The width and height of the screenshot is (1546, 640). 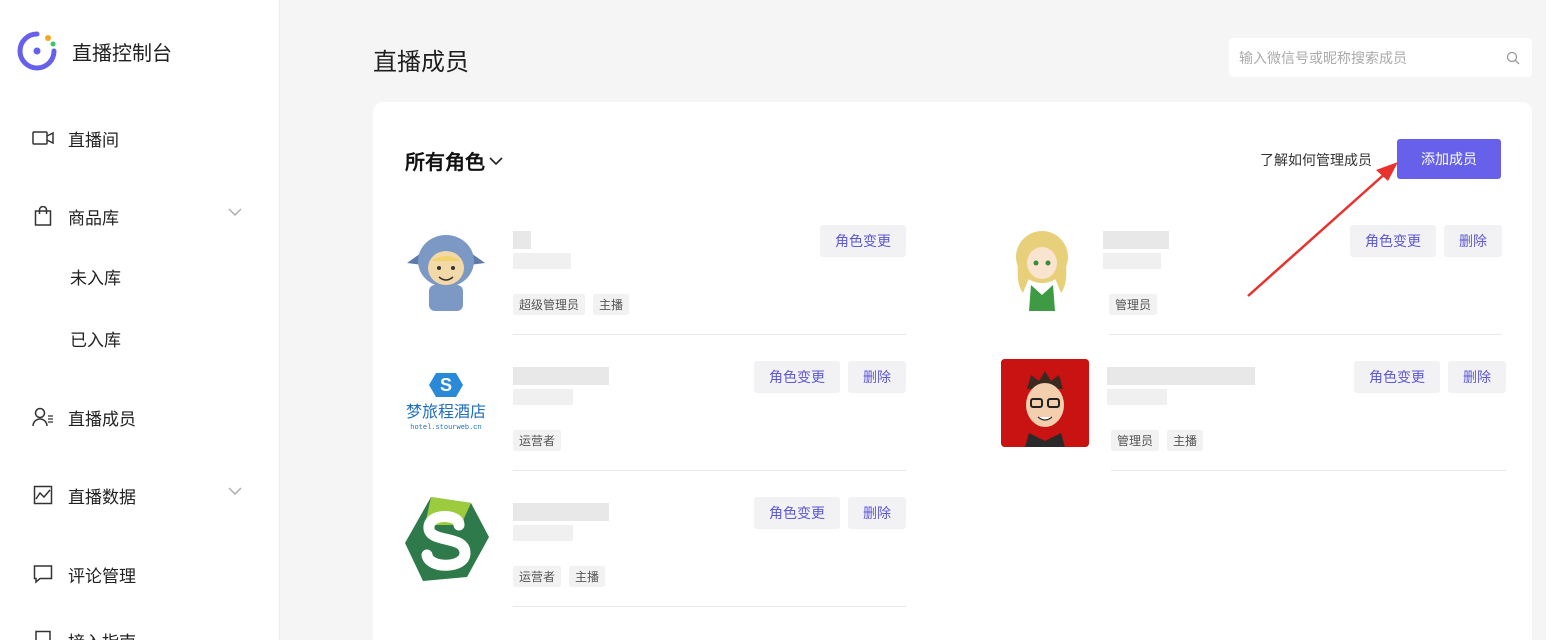 I want to click on member-card: 管理员 主播 角色变更 删除, so click(x=1253, y=427).